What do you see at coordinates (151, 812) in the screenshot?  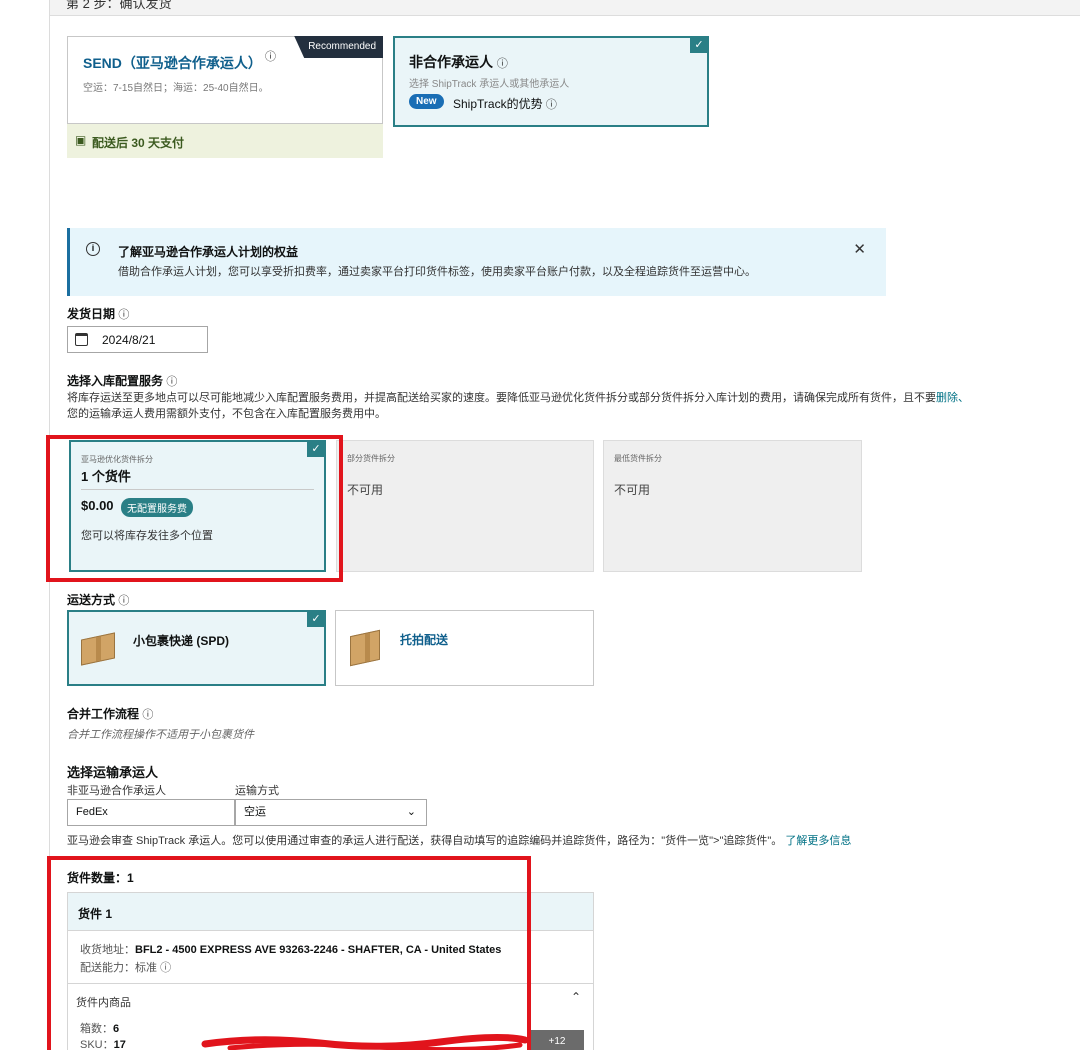 I see `carrier-input: FedEx` at bounding box center [151, 812].